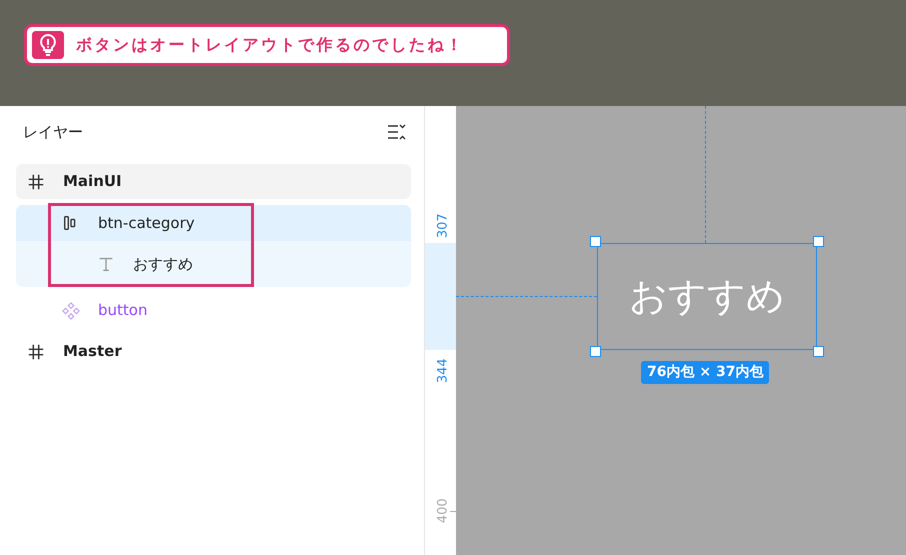 The width and height of the screenshot is (906, 555). What do you see at coordinates (213, 310) in the screenshot?
I see `layer-row: button` at bounding box center [213, 310].